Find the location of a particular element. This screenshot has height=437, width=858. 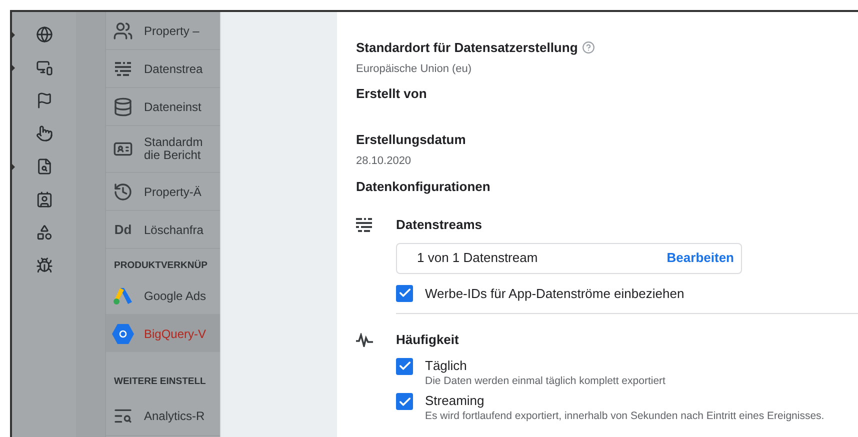

report-search-icon is located at coordinates (44, 166).